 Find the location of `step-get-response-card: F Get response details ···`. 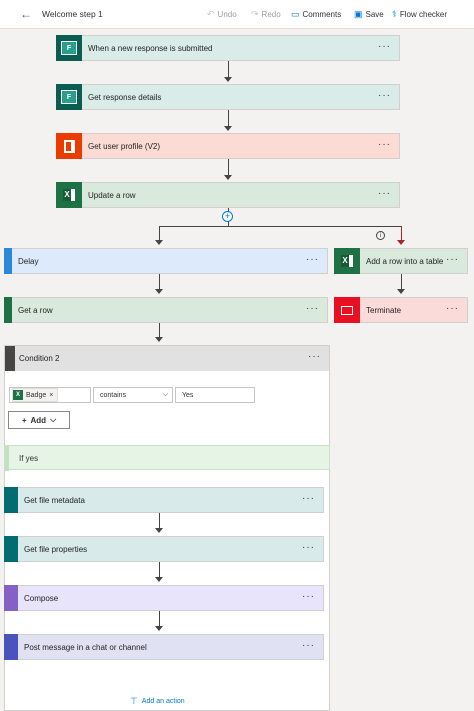

step-get-response-card: F Get response details ··· is located at coordinates (228, 97).